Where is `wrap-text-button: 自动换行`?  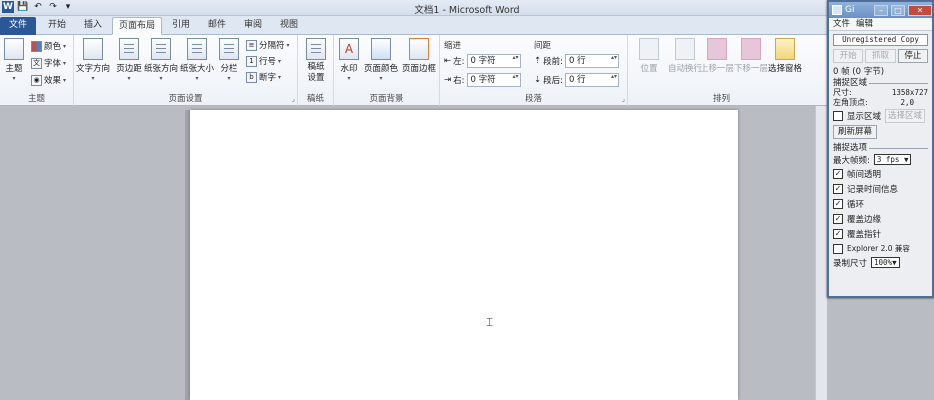
wrap-text-button: 自动换行 is located at coordinates (685, 56).